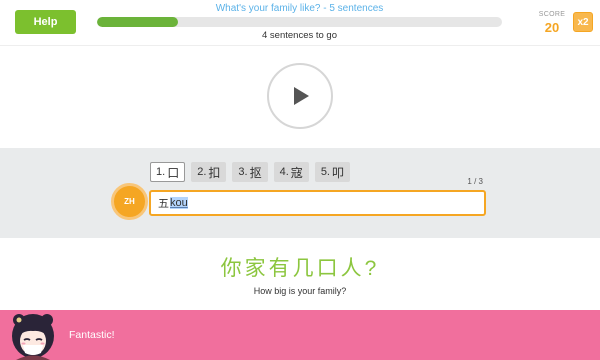 The width and height of the screenshot is (600, 360). What do you see at coordinates (552, 27) in the screenshot?
I see `score-value: 20` at bounding box center [552, 27].